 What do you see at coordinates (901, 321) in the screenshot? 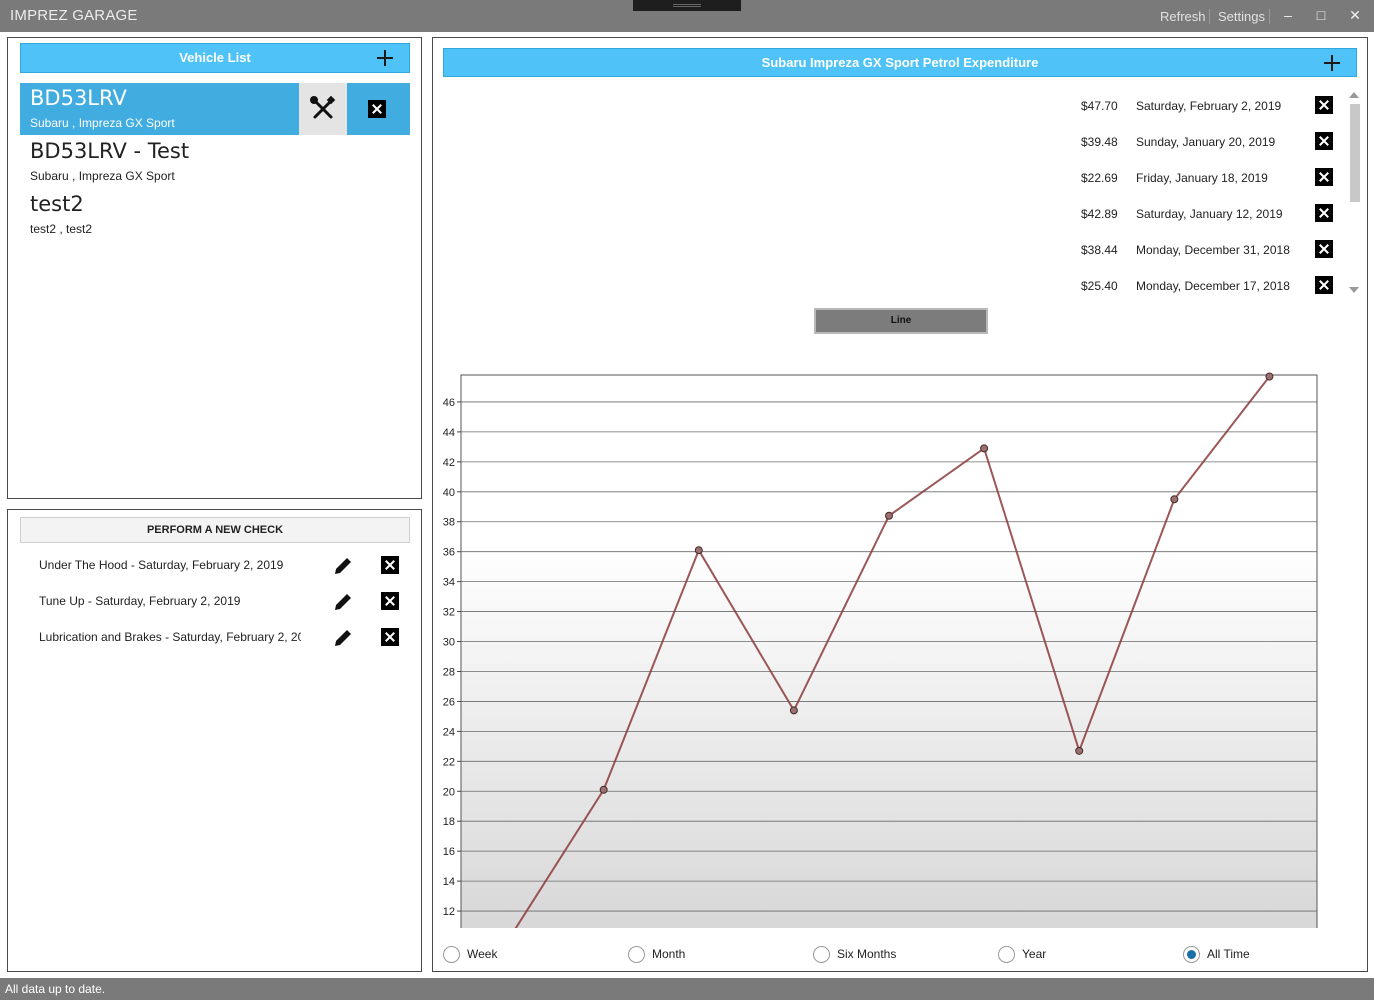
I see `chart-type-button: Line` at bounding box center [901, 321].